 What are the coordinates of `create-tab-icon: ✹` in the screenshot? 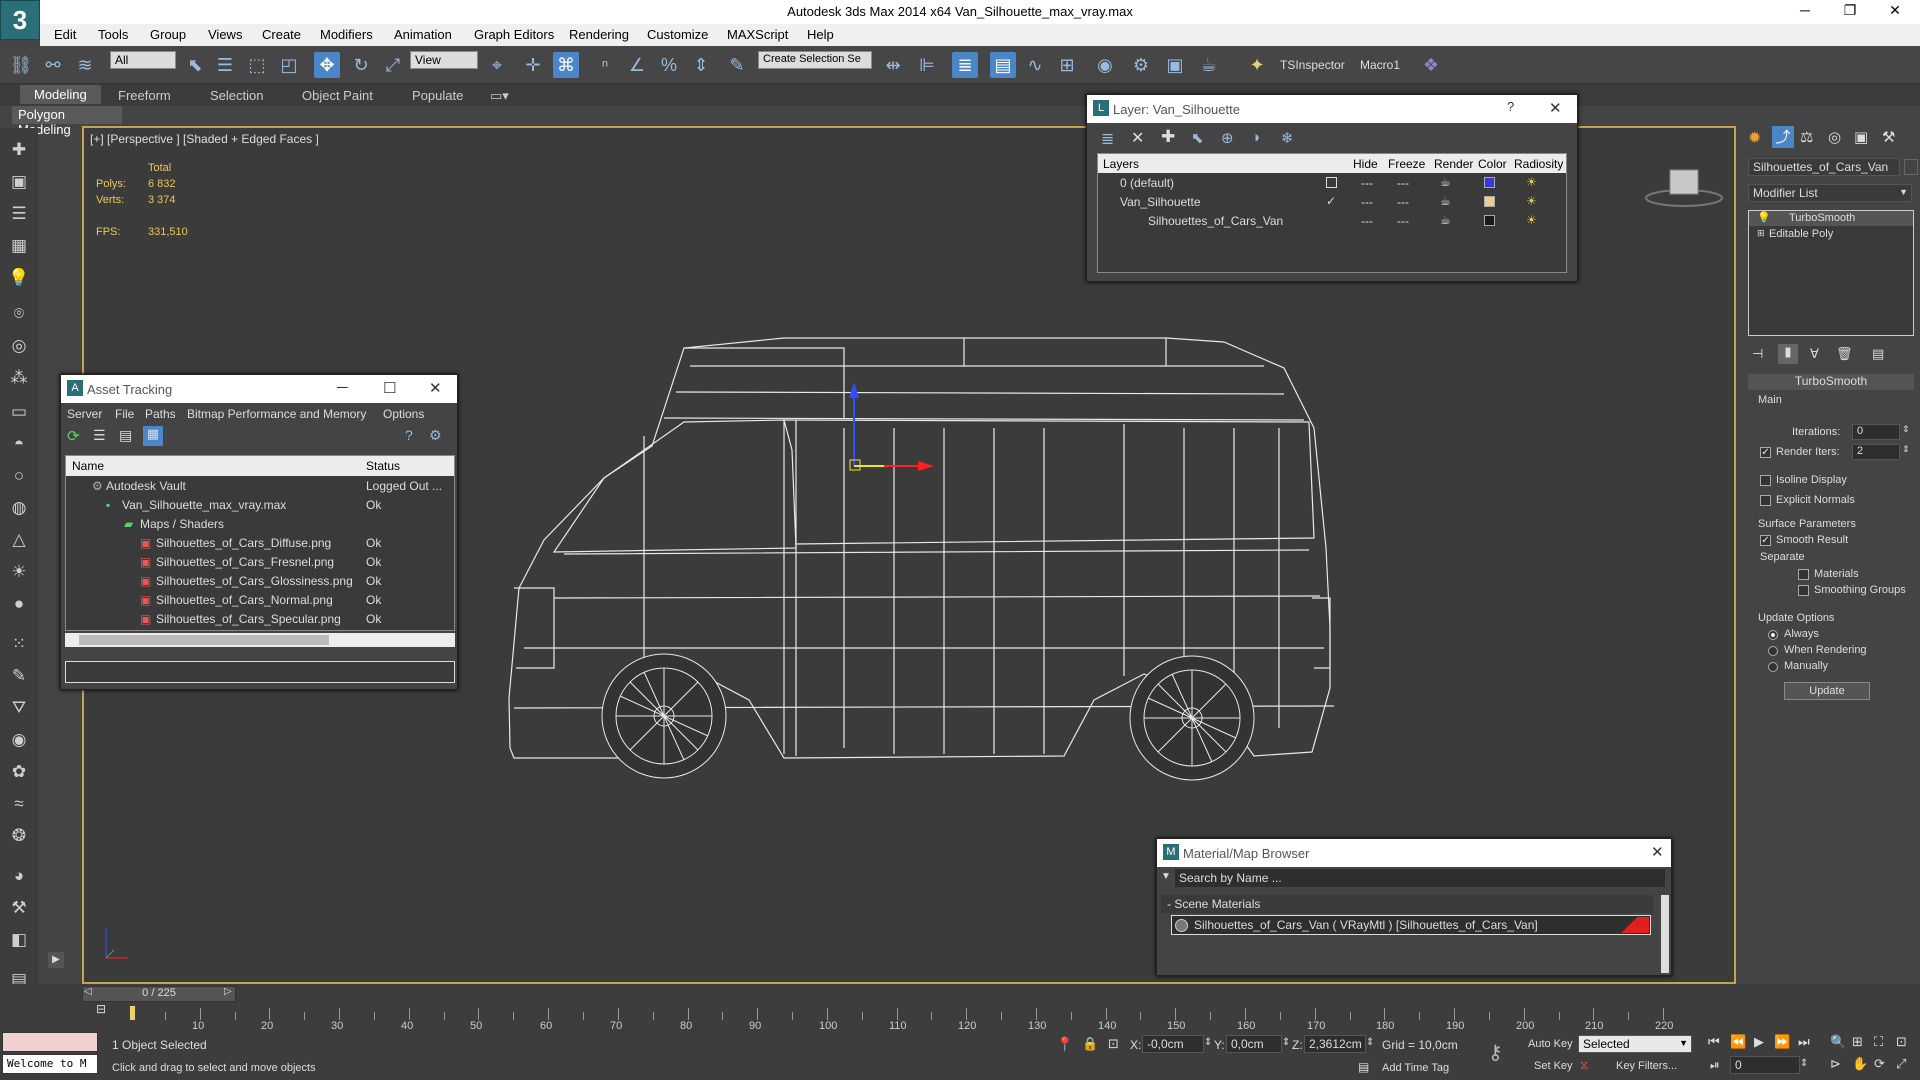 It's located at (1754, 138).